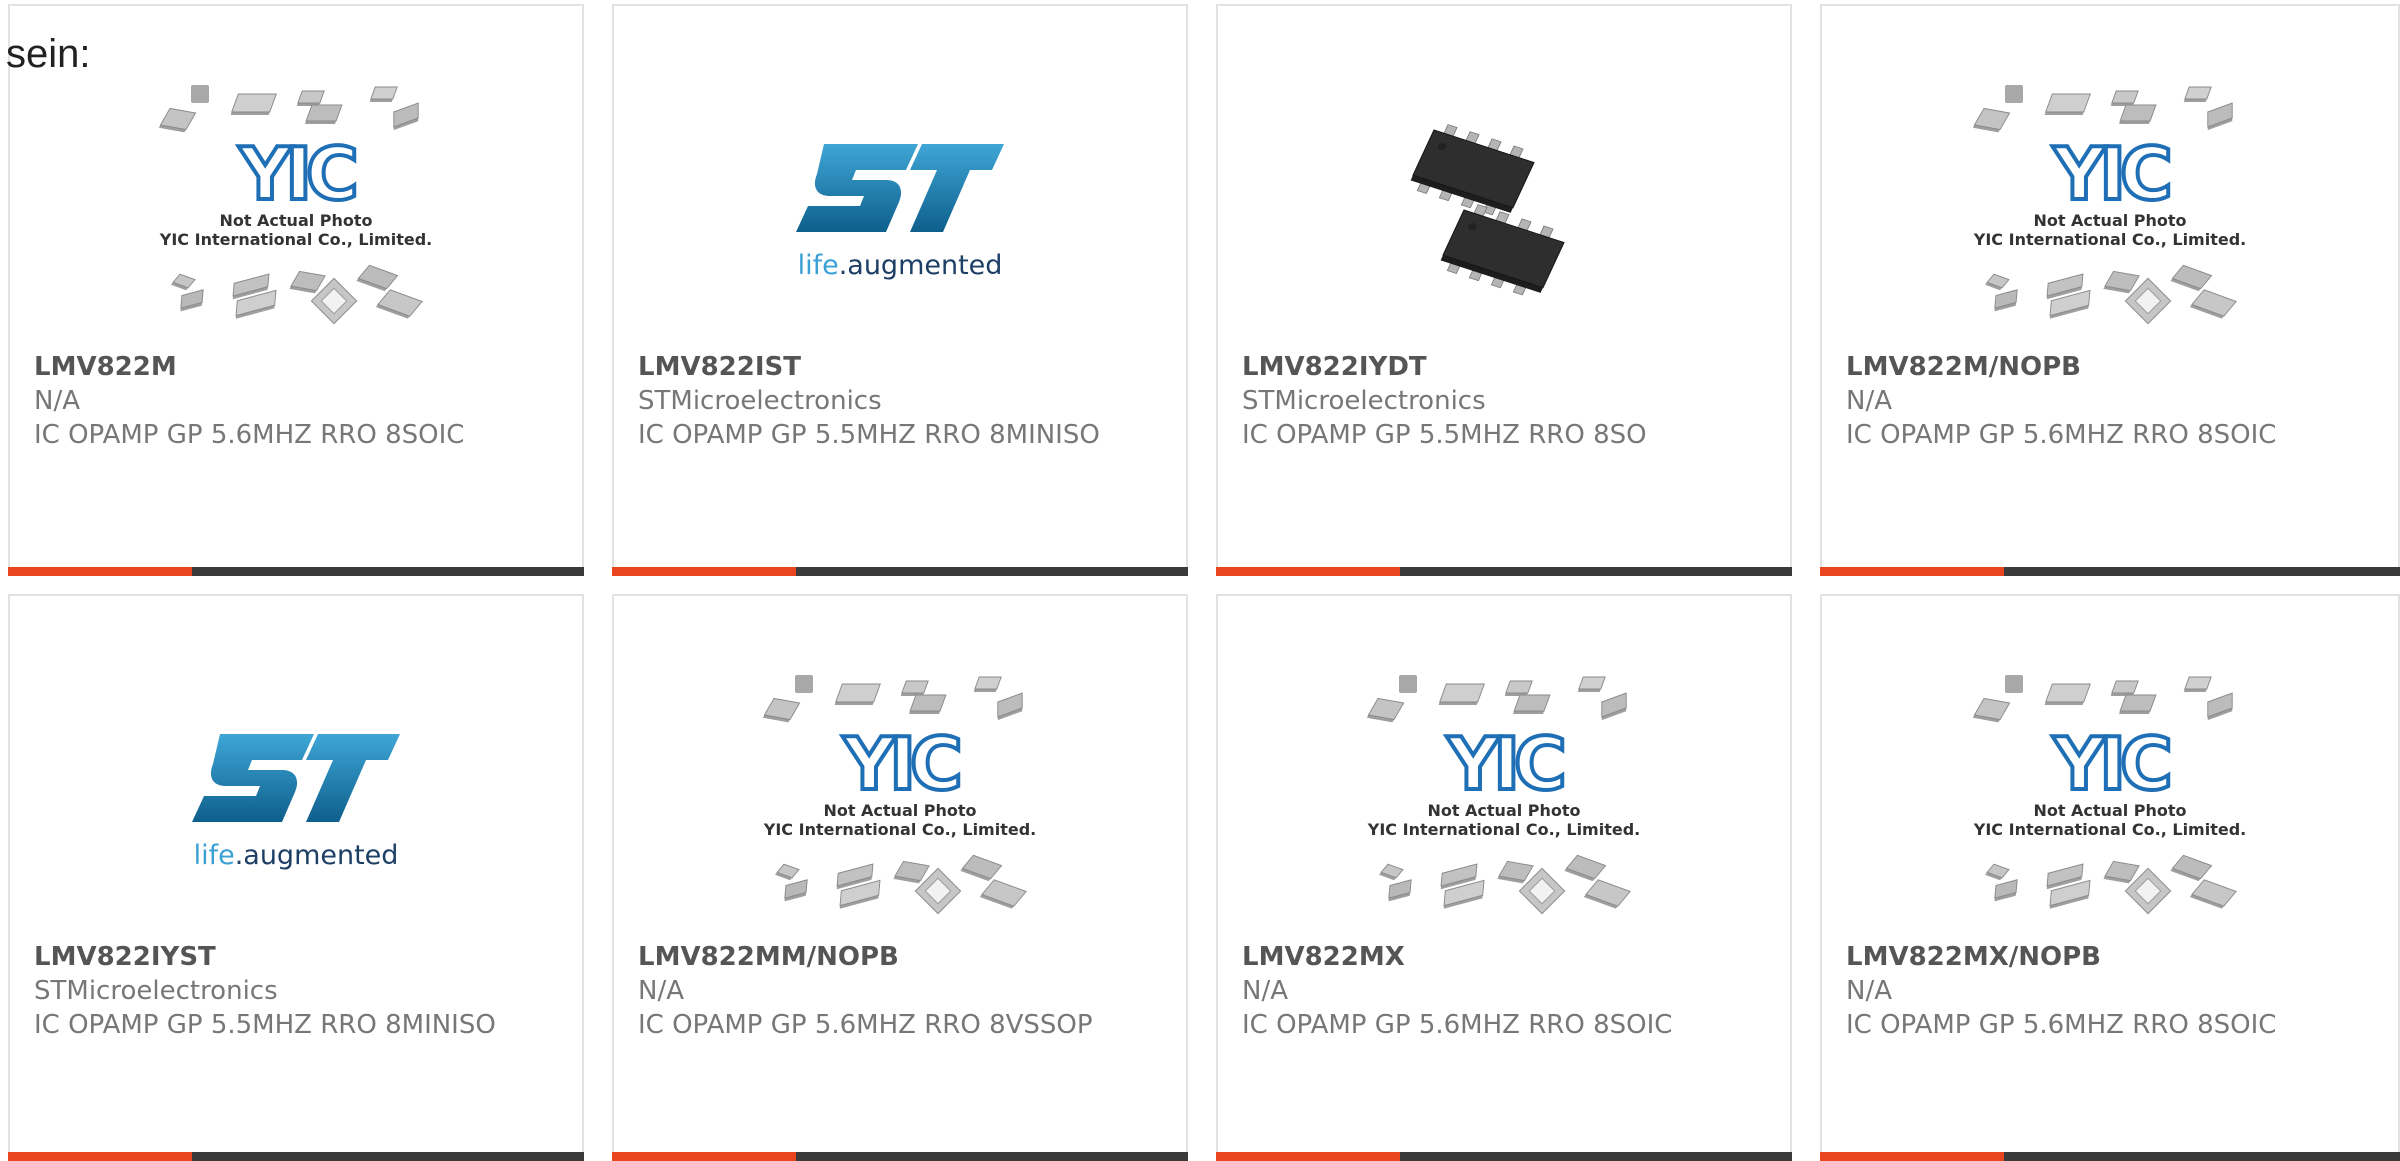 Image resolution: width=2400 pixels, height=1161 pixels. Describe the element at coordinates (902, 957) in the screenshot. I see `part-number: LMV822MM/NOPB` at that location.